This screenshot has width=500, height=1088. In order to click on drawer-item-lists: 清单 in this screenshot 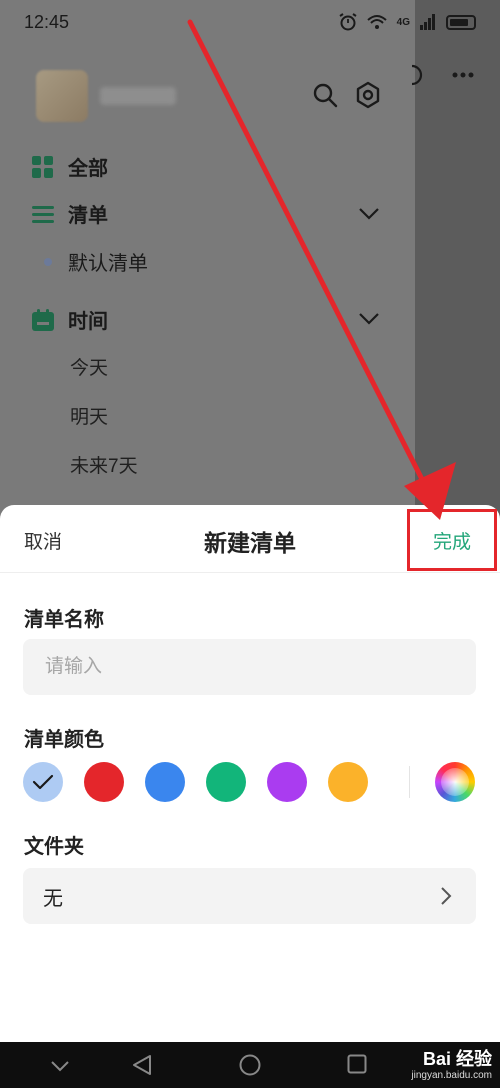, I will do `click(70, 213)`.